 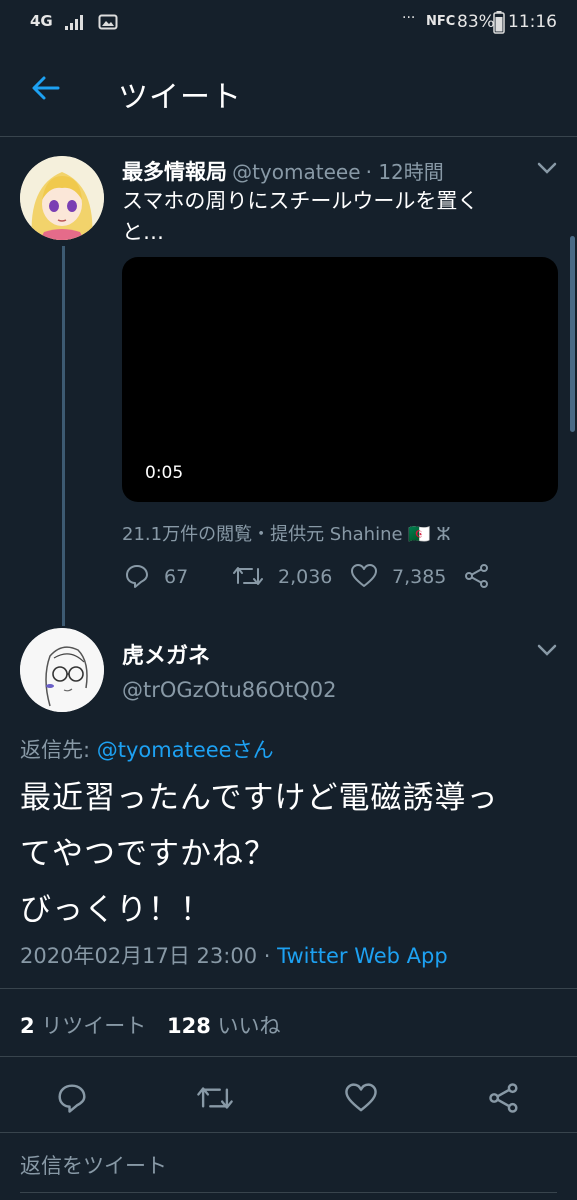 I want to click on reply-to-label: 返信先:, so click(x=55, y=750).